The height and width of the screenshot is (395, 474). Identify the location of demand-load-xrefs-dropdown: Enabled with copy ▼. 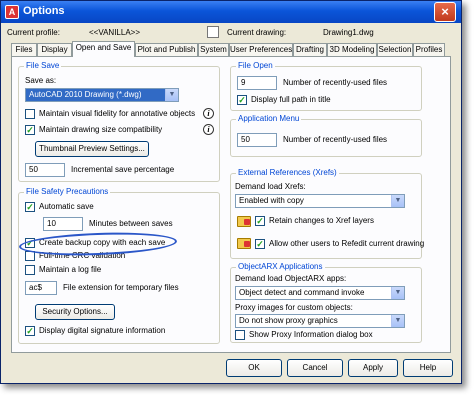
(320, 201).